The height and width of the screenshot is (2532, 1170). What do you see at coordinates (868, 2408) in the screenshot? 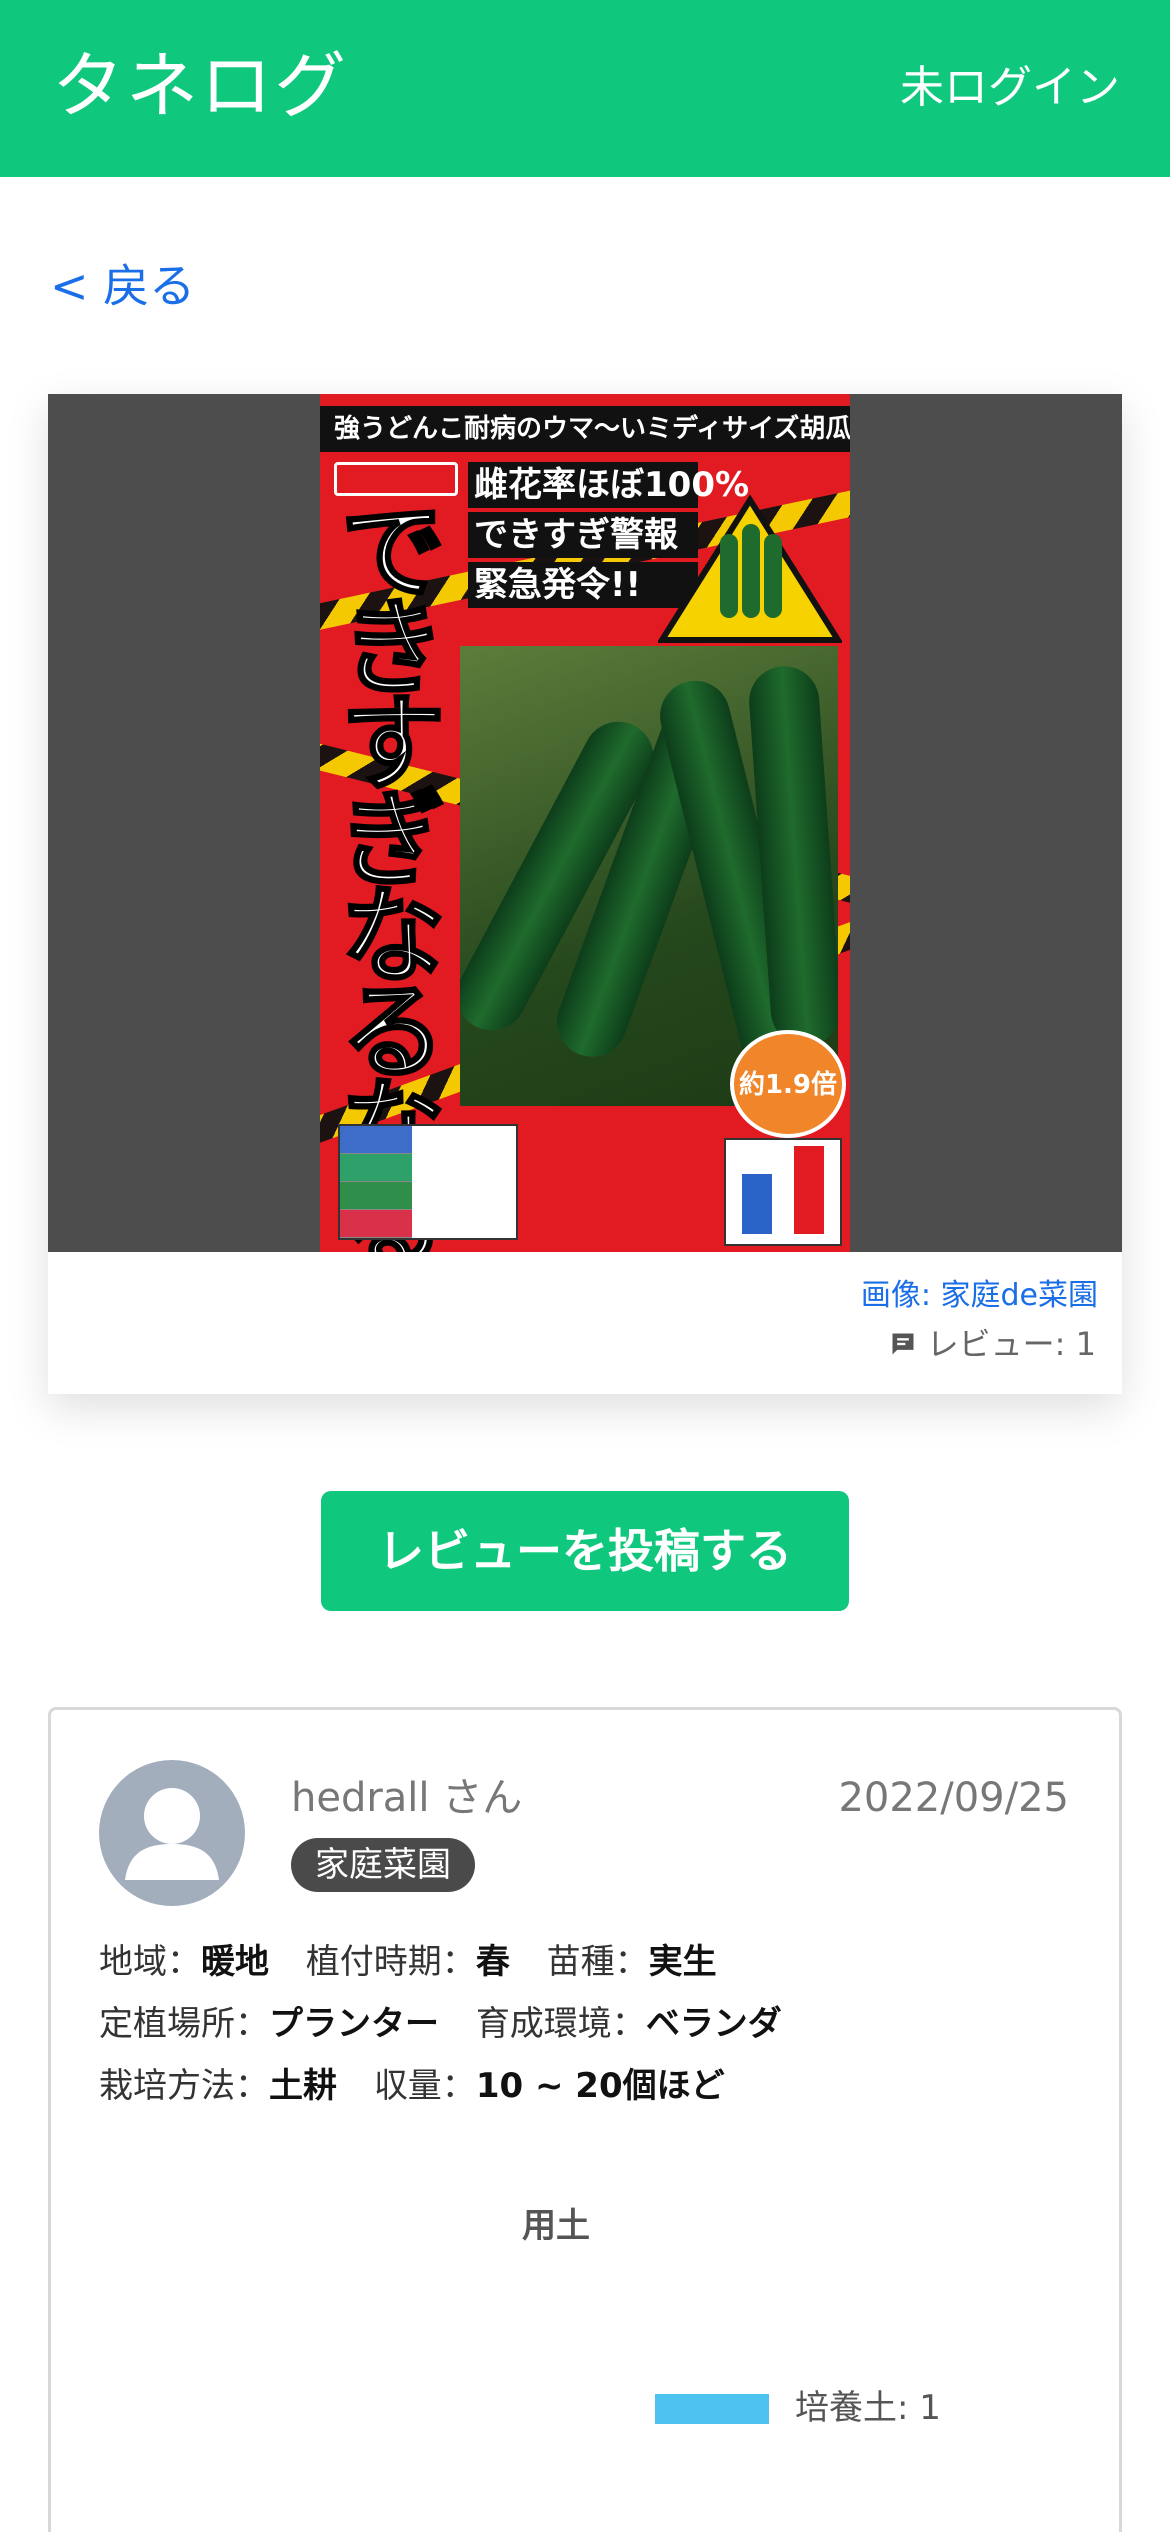
I see `legend-label: 培養土: 1` at bounding box center [868, 2408].